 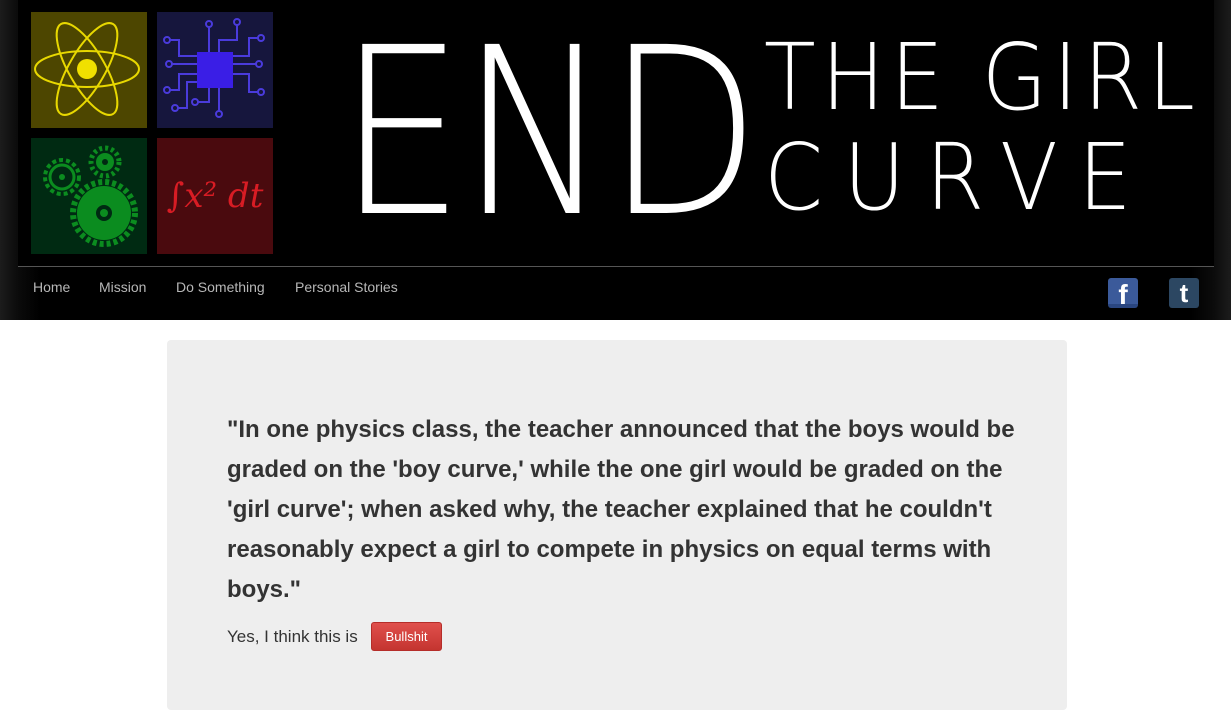 I want to click on tile-atom, so click(x=89, y=70).